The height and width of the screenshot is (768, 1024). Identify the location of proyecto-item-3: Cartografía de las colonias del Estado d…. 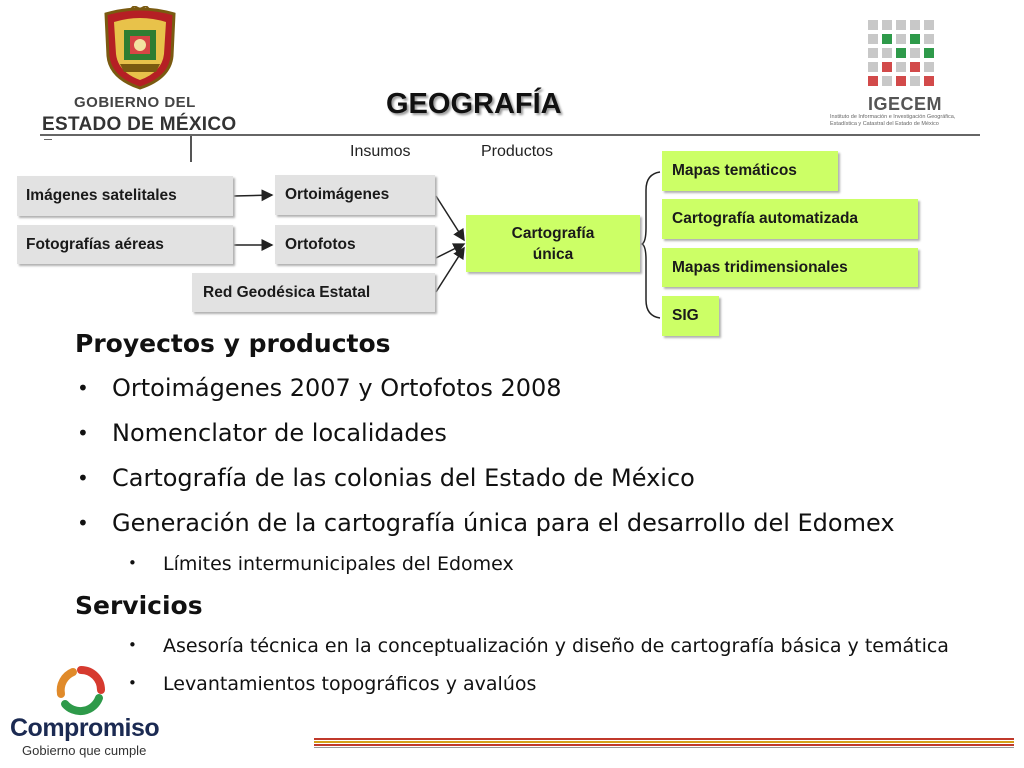
(403, 478).